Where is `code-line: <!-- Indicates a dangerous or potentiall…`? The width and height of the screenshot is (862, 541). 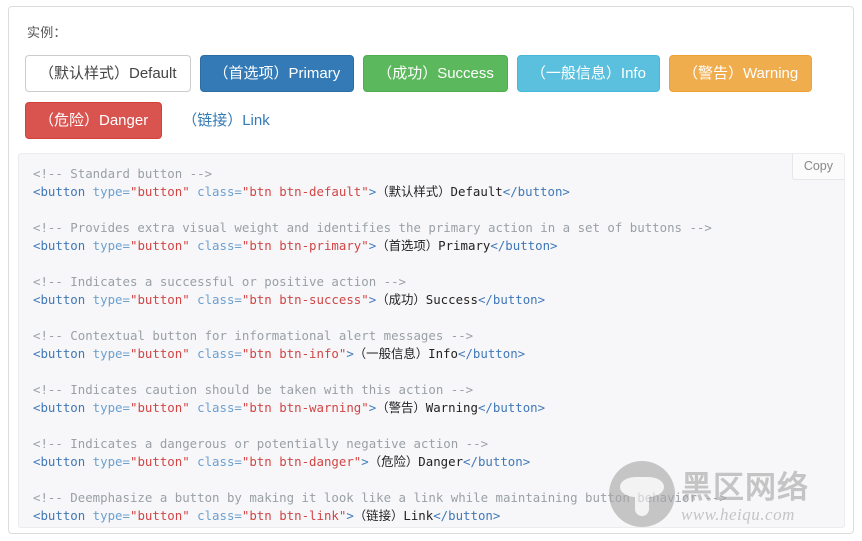
code-line: <!-- Indicates a dangerous or potentiall… is located at coordinates (438, 444).